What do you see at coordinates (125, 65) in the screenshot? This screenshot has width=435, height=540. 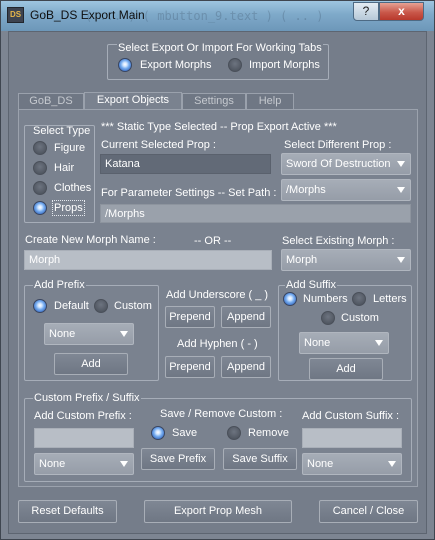 I see `export-morphs-radio` at bounding box center [125, 65].